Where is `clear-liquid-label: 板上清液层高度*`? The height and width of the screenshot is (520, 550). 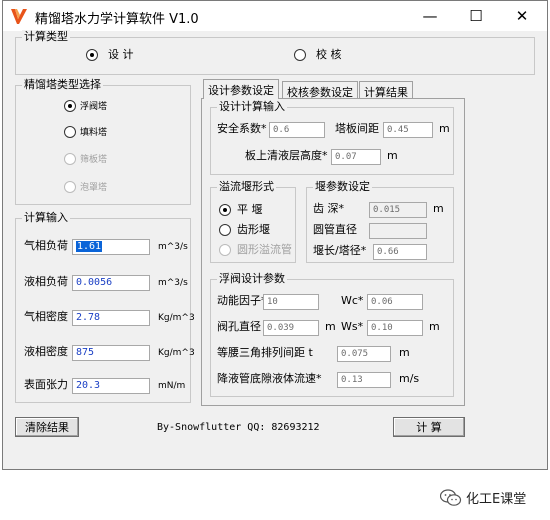
clear-liquid-label: 板上清液层高度* is located at coordinates (286, 155).